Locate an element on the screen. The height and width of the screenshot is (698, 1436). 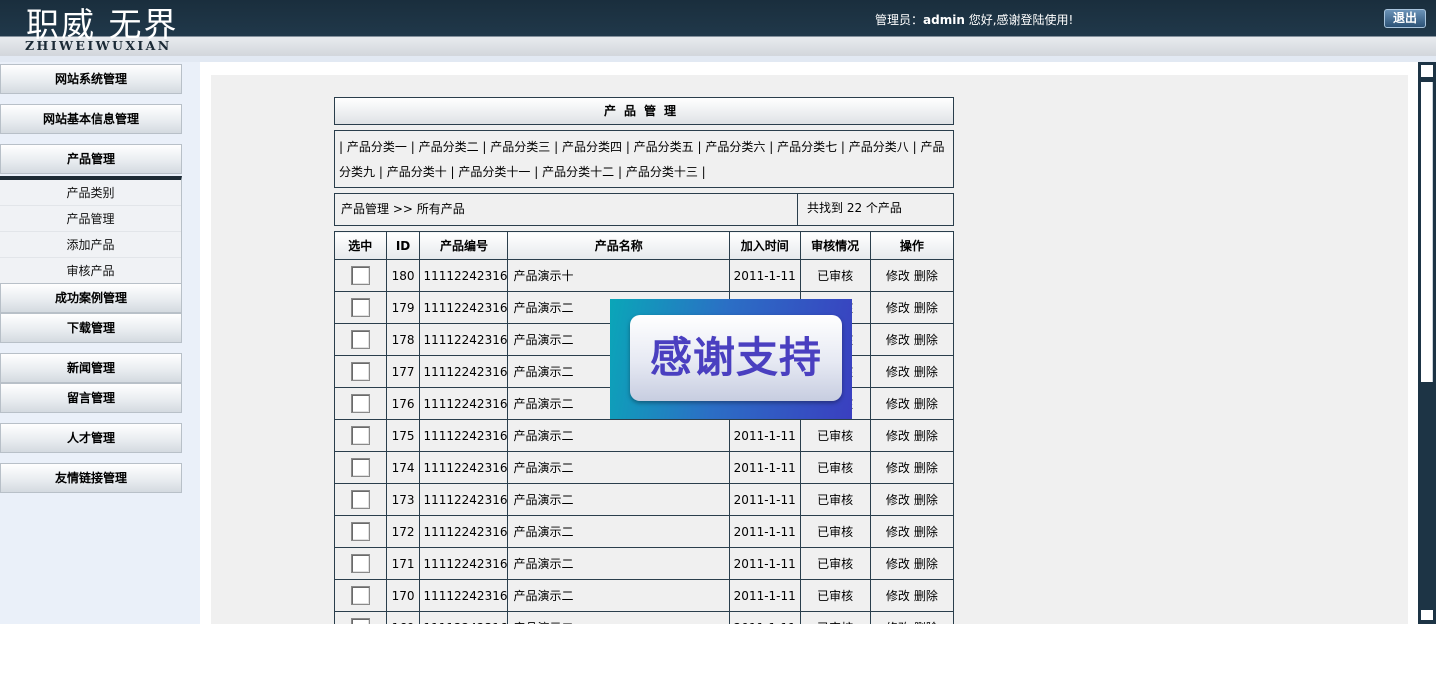
table-row: 175 11112242316 产品演示二 2011-1-11 已审核 修改 删除 is located at coordinates (644, 435).